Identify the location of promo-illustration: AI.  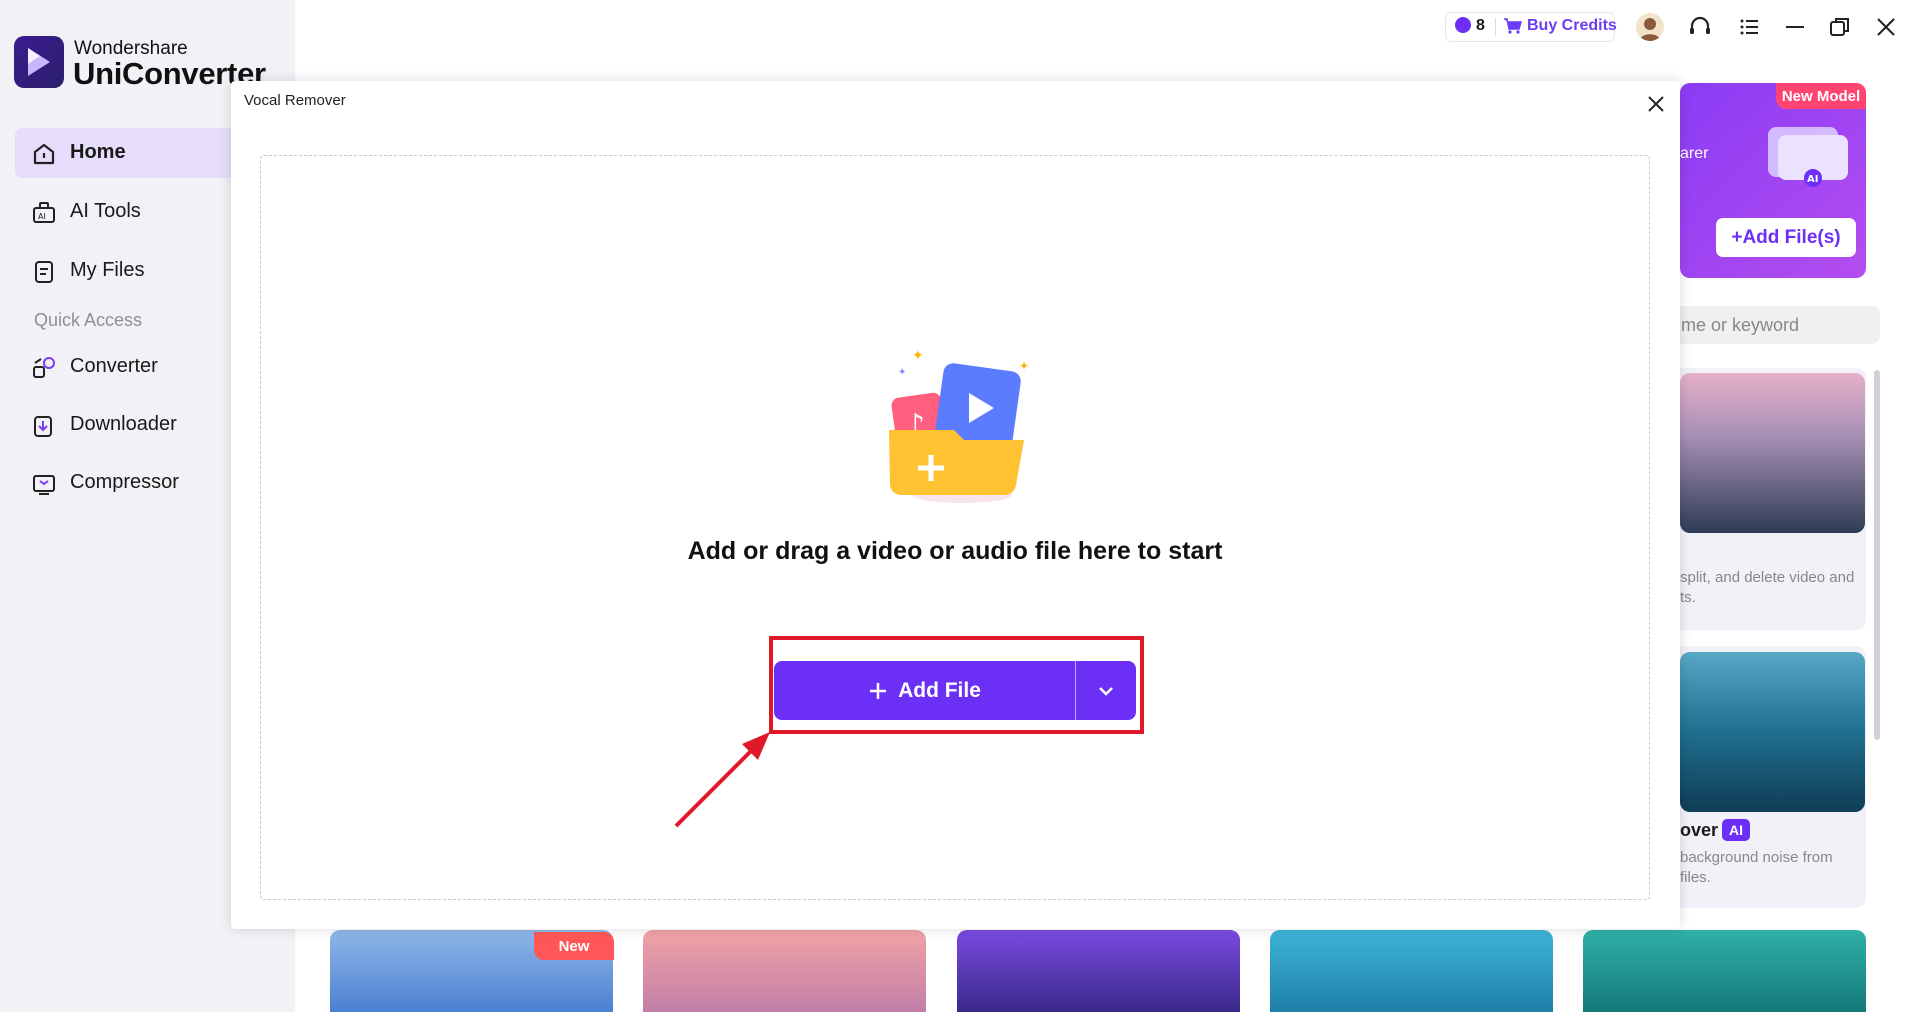
(1808, 157).